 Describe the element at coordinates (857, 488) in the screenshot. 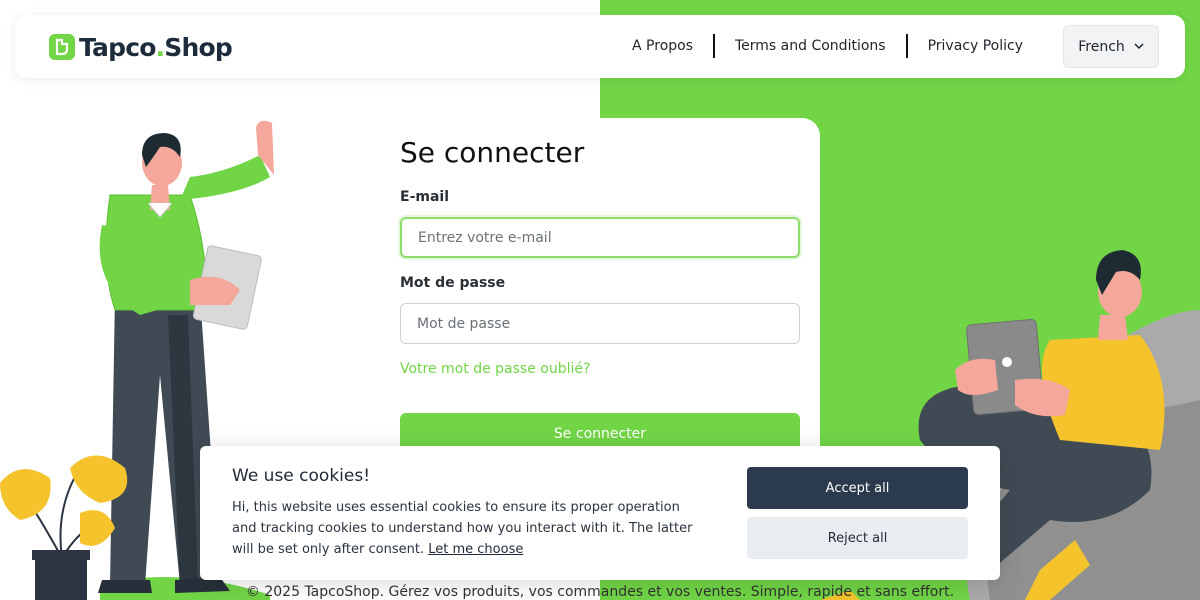

I see `accept-all-button: Accept all` at that location.